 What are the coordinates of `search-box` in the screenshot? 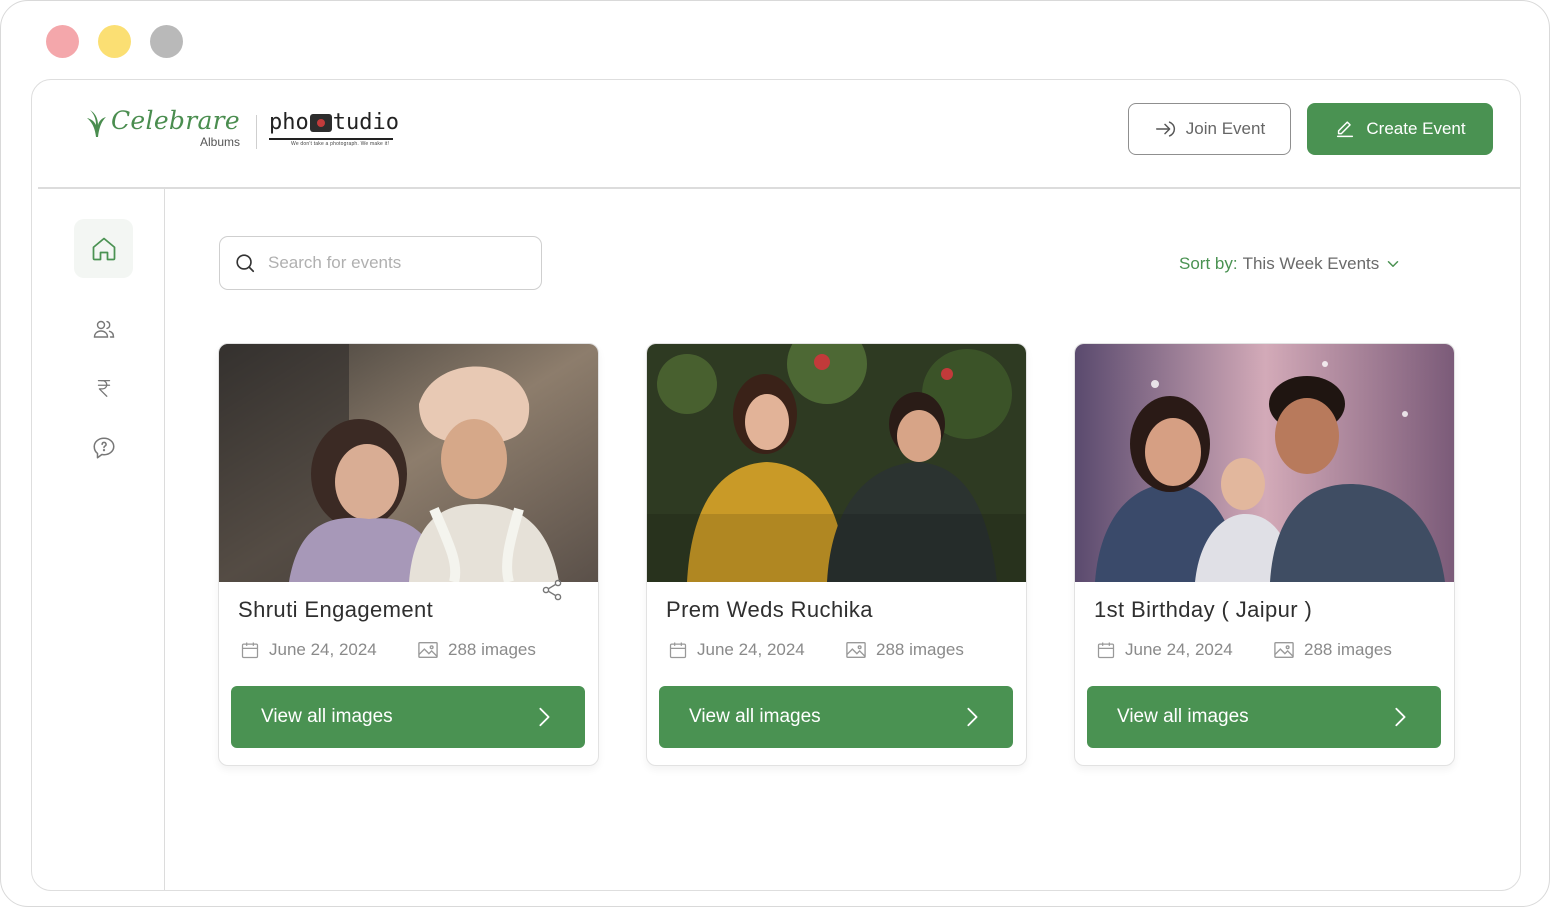 It's located at (380, 263).